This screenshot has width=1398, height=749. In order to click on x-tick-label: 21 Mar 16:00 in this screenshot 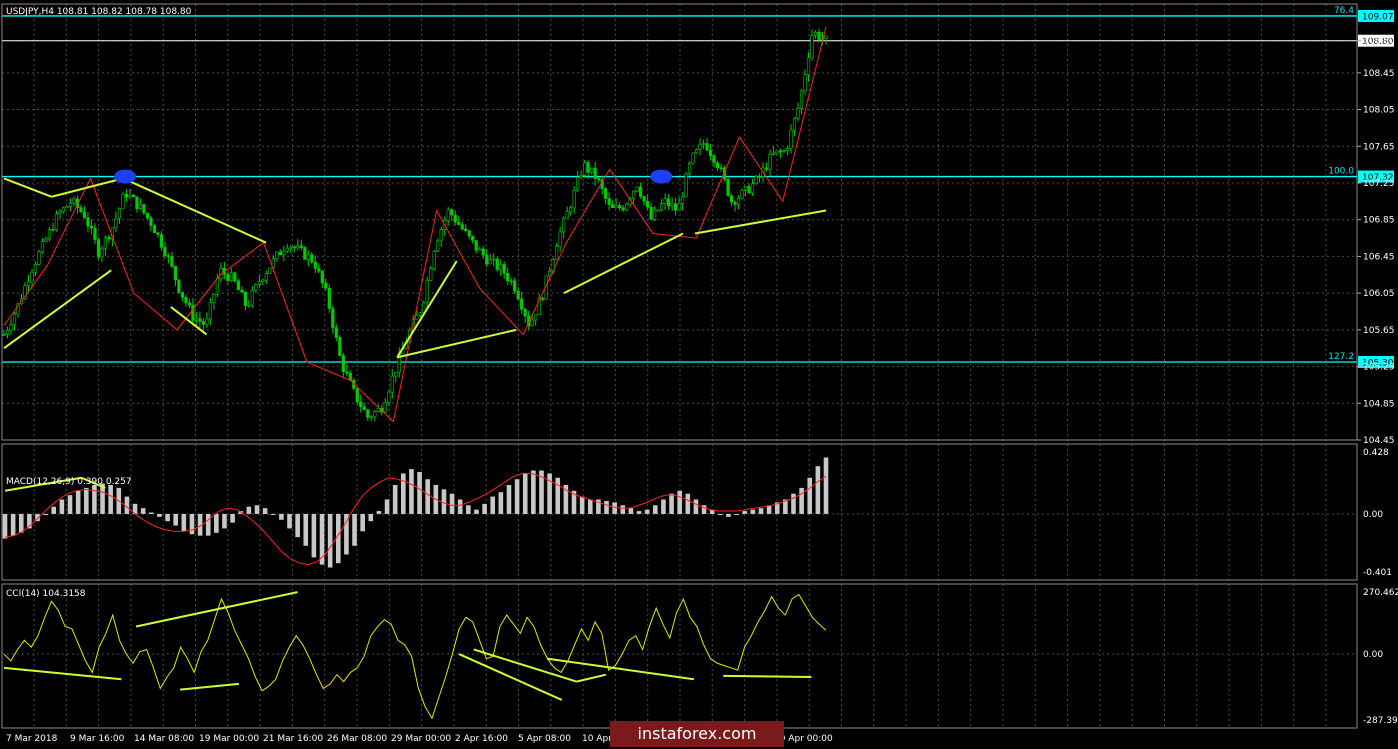, I will do `click(293, 739)`.